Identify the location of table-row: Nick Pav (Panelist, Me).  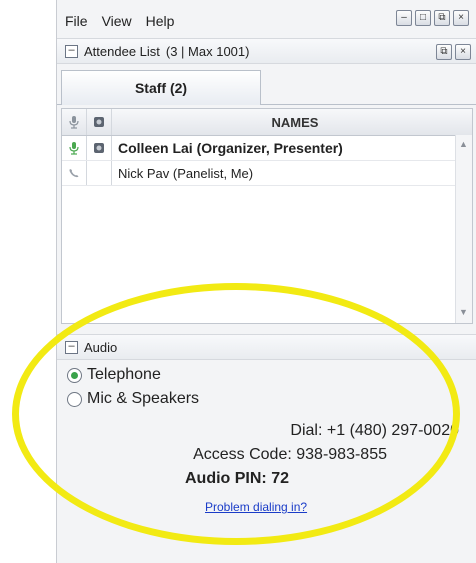
(267, 173).